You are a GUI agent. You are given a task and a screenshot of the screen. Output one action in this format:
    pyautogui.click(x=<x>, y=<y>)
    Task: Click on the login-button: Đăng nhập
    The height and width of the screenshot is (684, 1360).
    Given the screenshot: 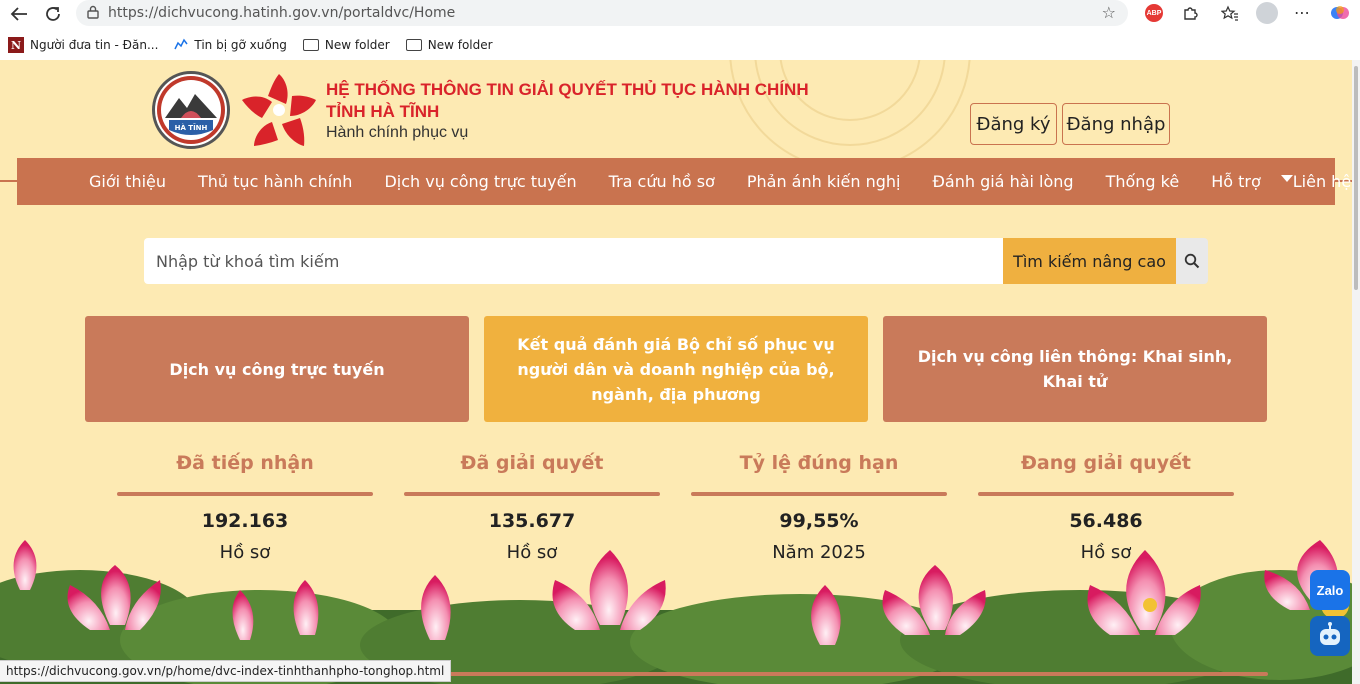 What is the action you would take?
    pyautogui.click(x=1116, y=124)
    